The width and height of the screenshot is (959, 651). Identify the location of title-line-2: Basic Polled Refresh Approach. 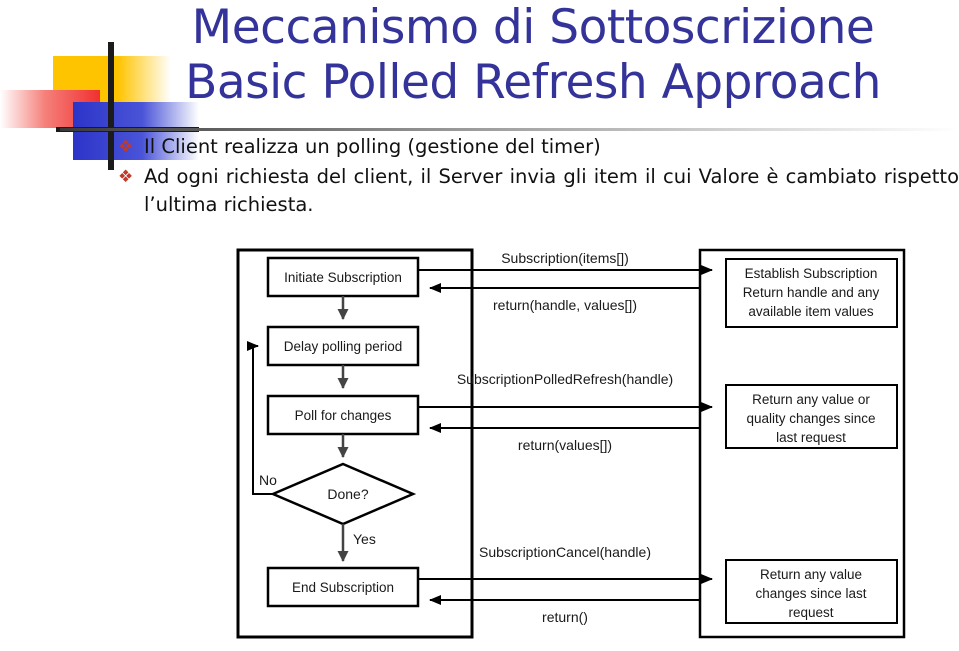
(533, 82).